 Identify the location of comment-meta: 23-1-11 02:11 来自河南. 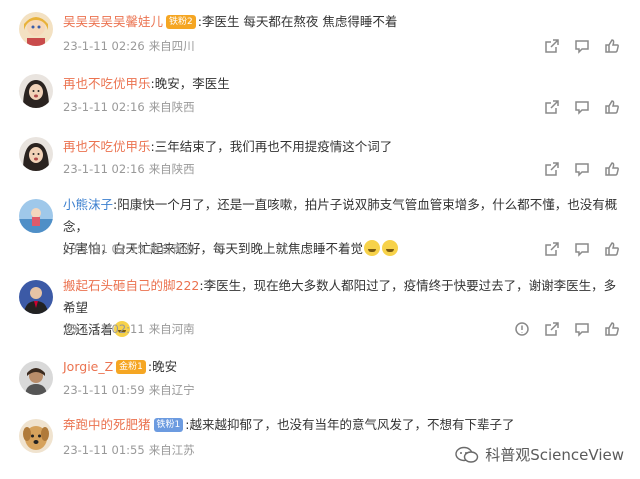
(131, 329).